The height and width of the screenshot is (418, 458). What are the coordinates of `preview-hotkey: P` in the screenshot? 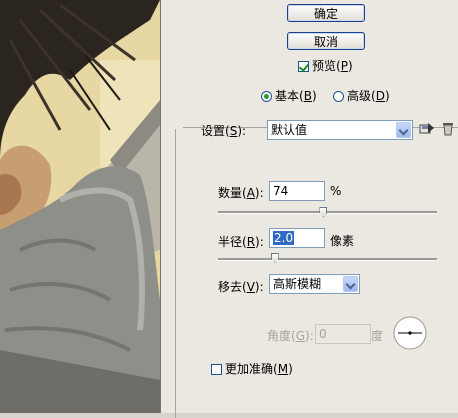 It's located at (344, 66).